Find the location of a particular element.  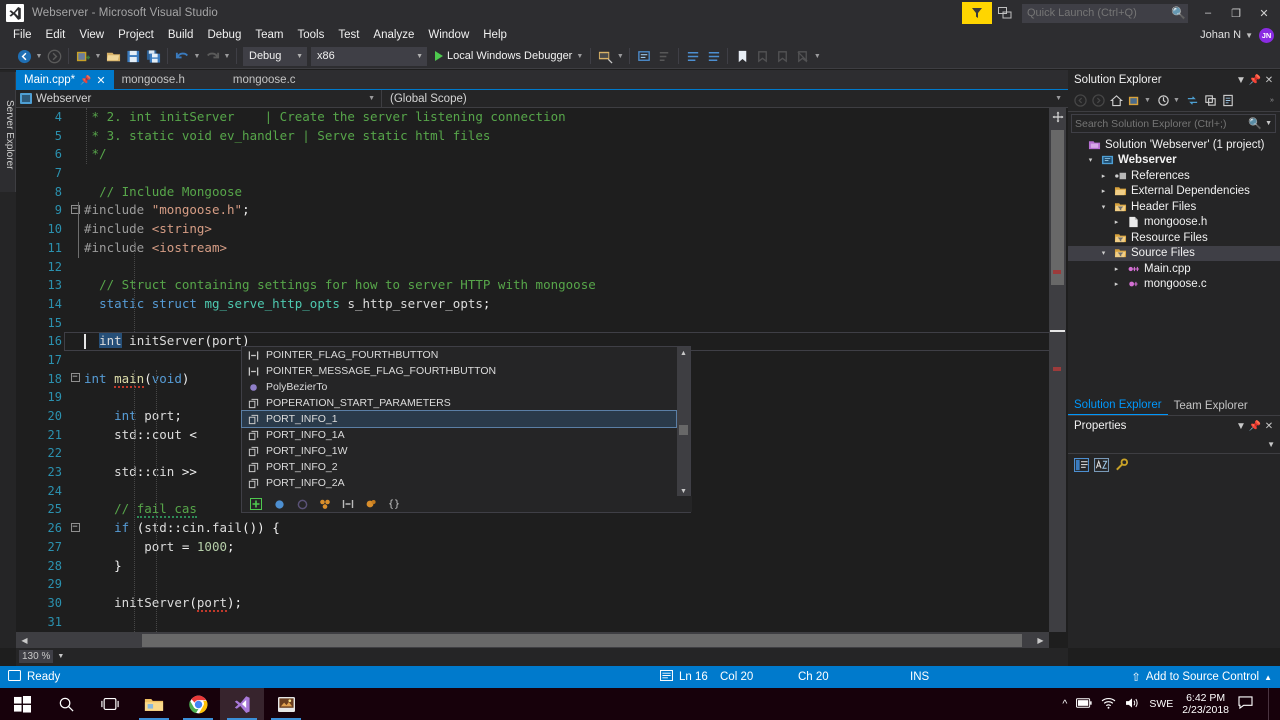

menu-edit: Edit is located at coordinates (56, 35).